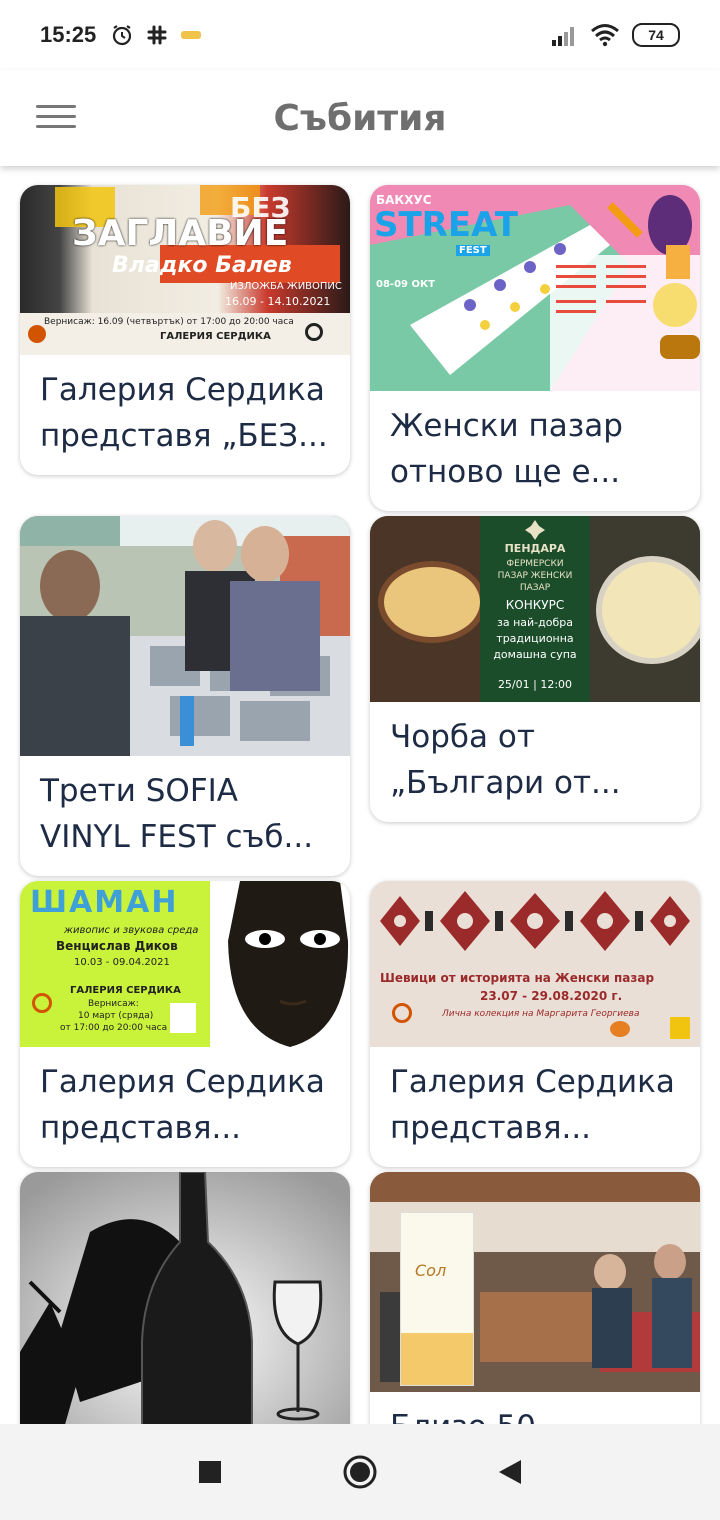 The image size is (720, 1520). What do you see at coordinates (286, 286) in the screenshot?
I see `poster-subtitle: ИЗЛОЖБА ЖИВОПИС` at bounding box center [286, 286].